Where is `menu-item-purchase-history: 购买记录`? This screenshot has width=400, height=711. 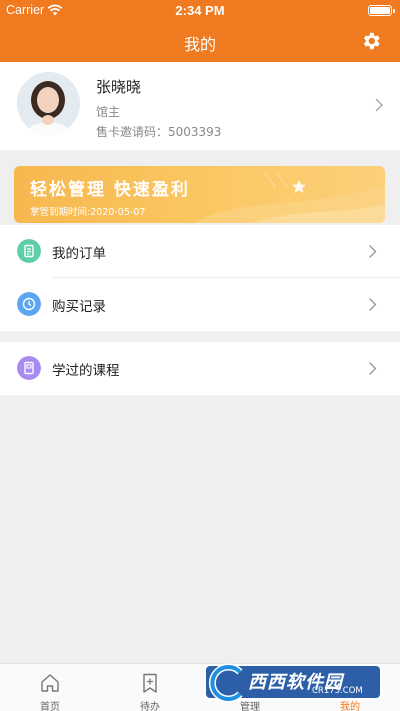 menu-item-purchase-history: 购买记录 is located at coordinates (200, 304).